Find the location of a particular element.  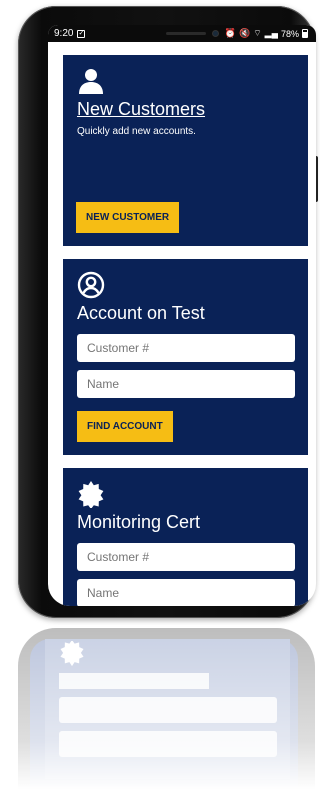

badge-icon is located at coordinates (91, 494).